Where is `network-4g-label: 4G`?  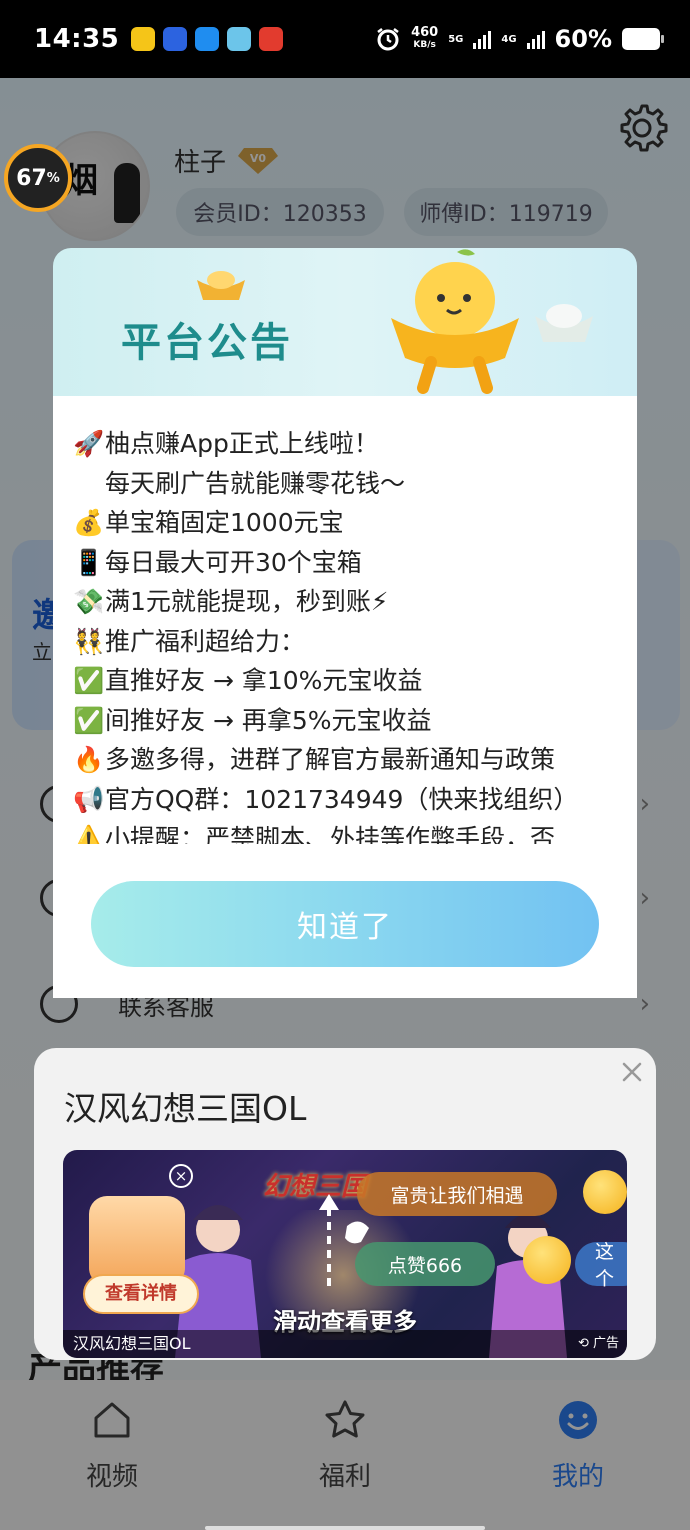 network-4g-label: 4G is located at coordinates (509, 39).